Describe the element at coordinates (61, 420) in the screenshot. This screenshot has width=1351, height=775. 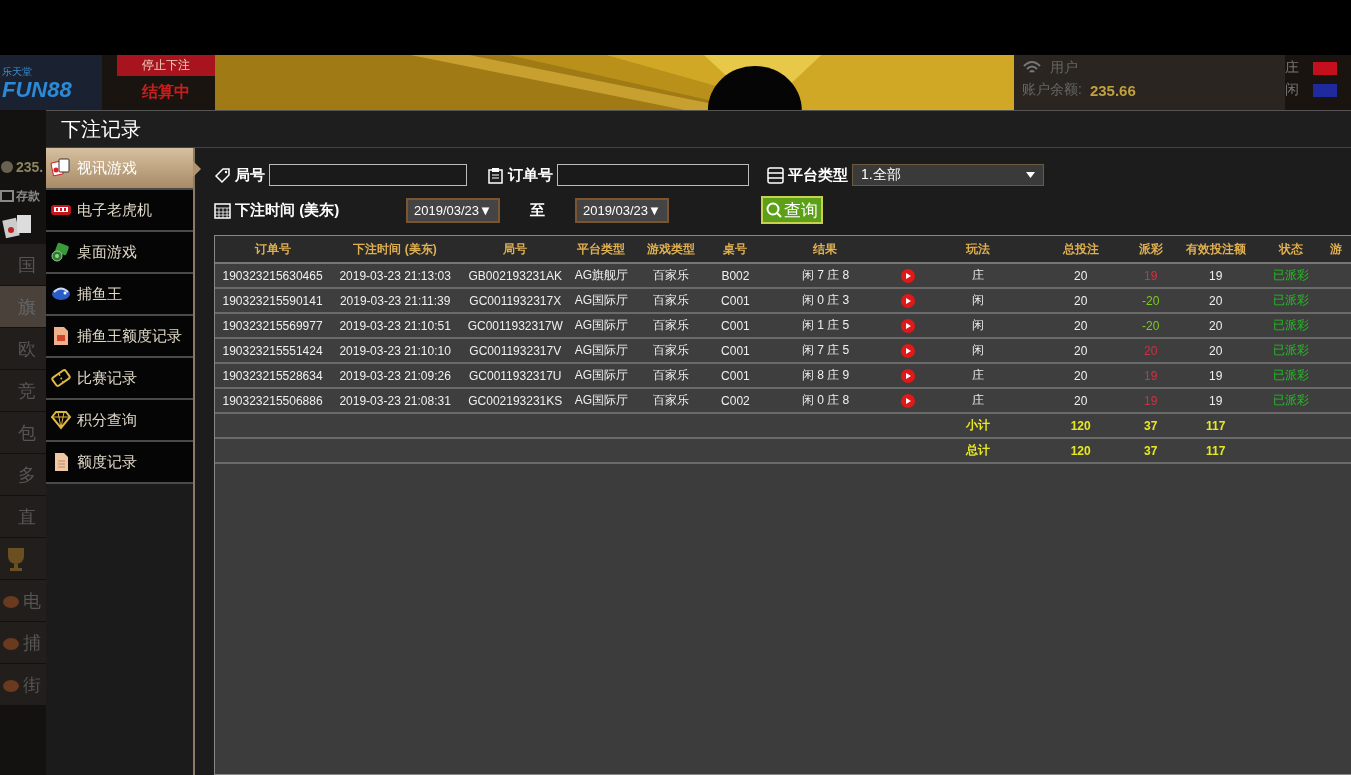
I see `diamond-icon` at that location.